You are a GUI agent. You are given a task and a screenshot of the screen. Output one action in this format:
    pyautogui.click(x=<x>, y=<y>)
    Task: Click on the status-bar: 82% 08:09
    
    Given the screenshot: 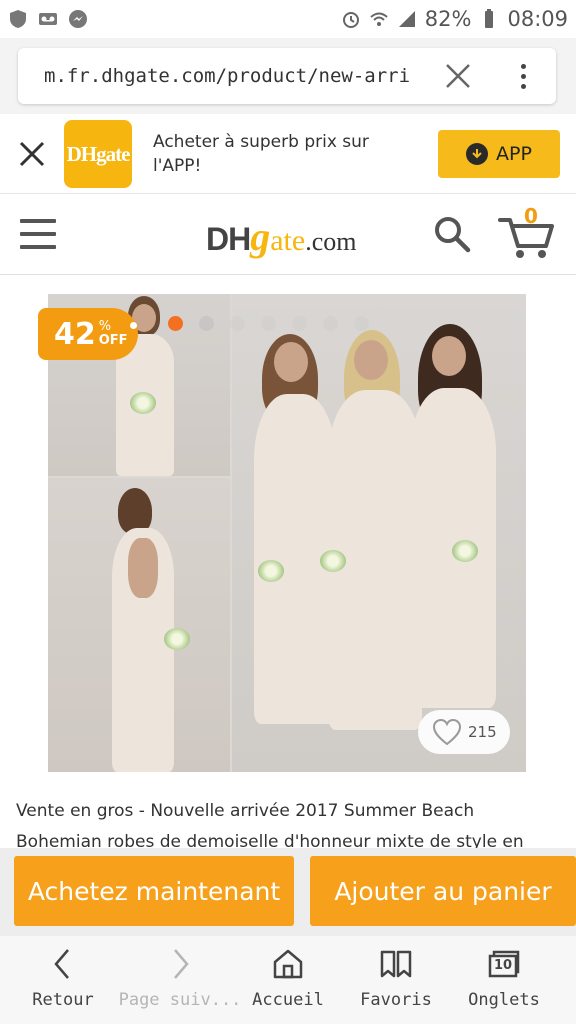 What is the action you would take?
    pyautogui.click(x=288, y=19)
    